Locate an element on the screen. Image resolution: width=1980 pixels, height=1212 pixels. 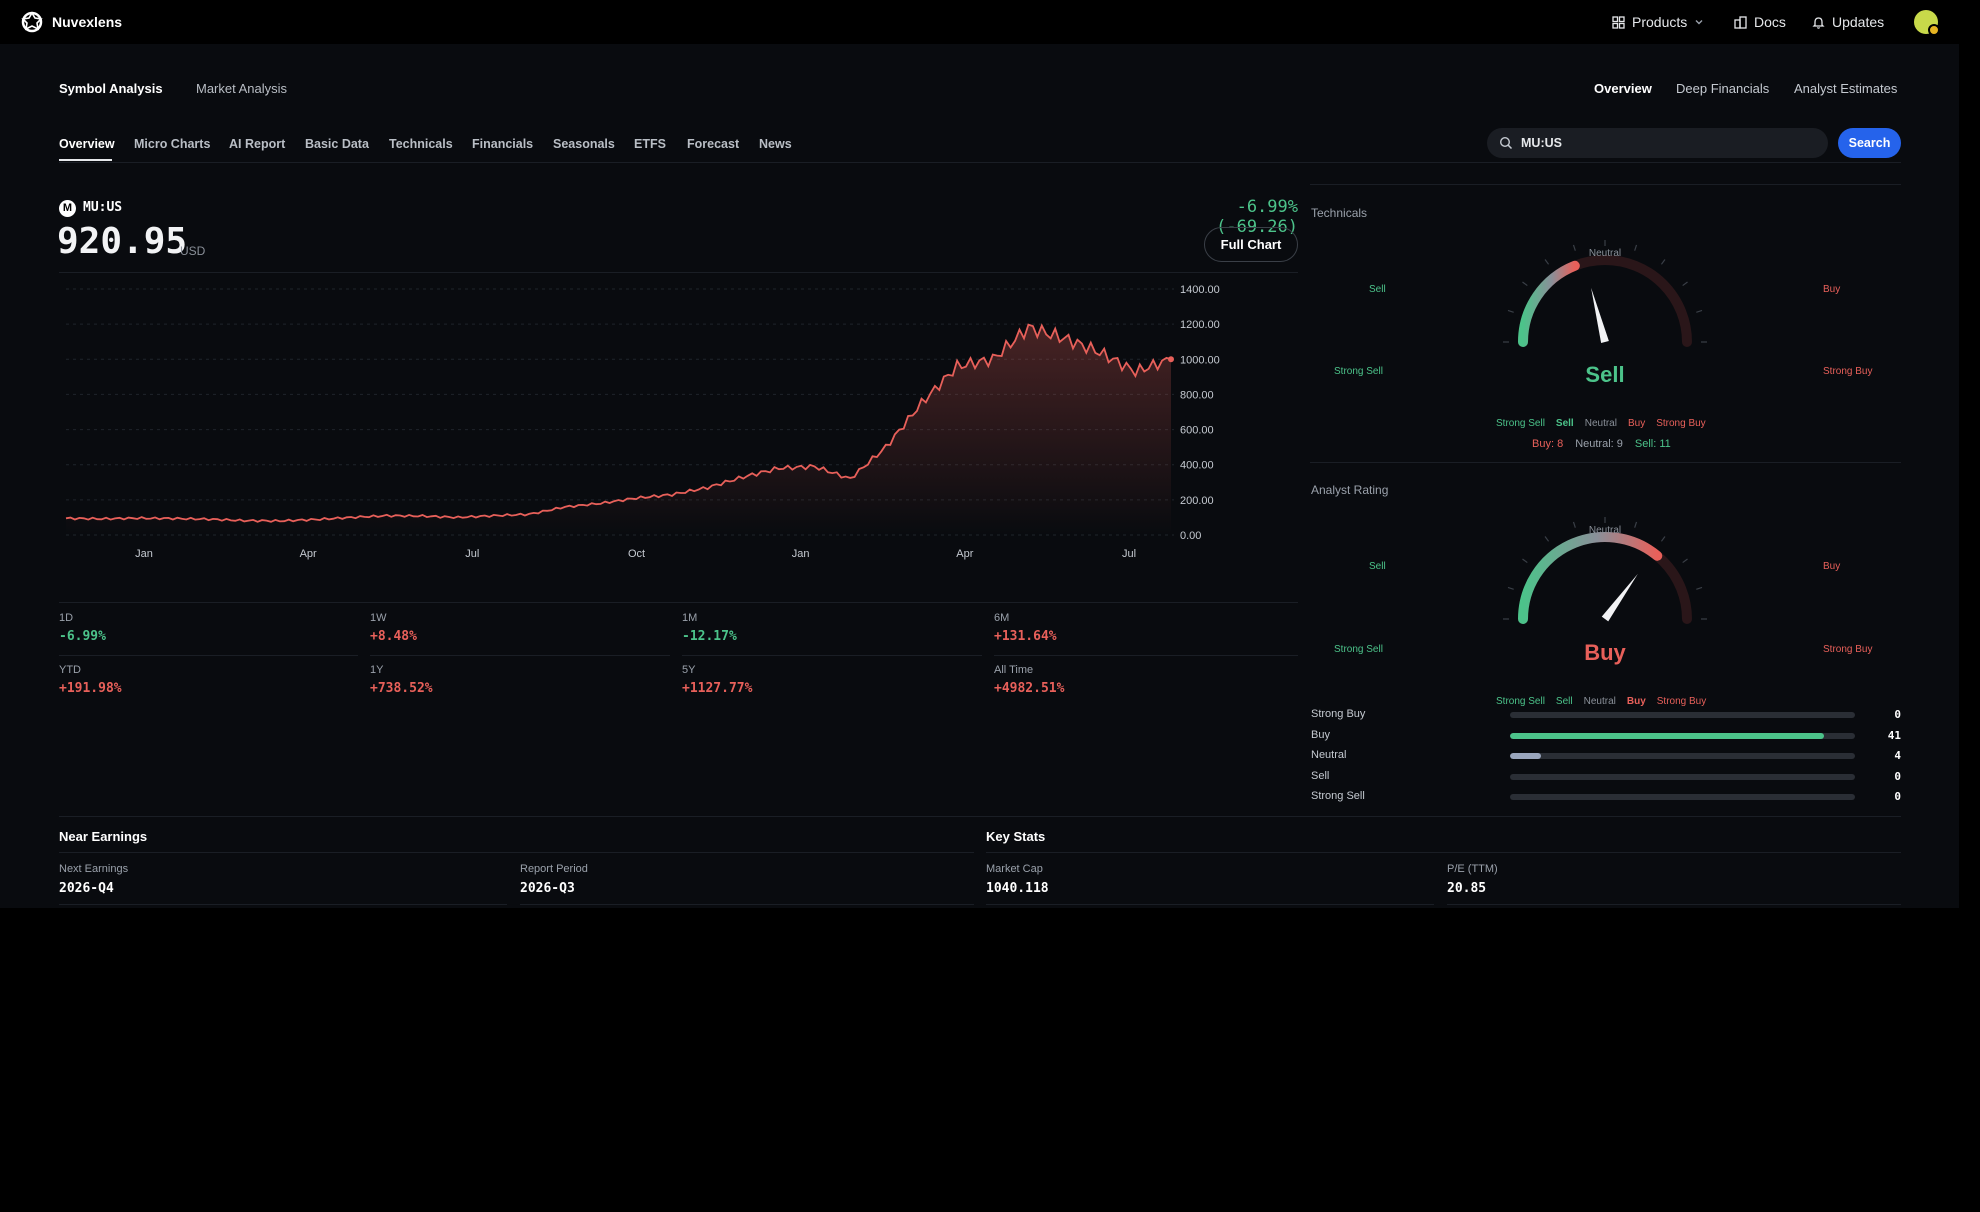
search-input is located at coordinates (1666, 143).